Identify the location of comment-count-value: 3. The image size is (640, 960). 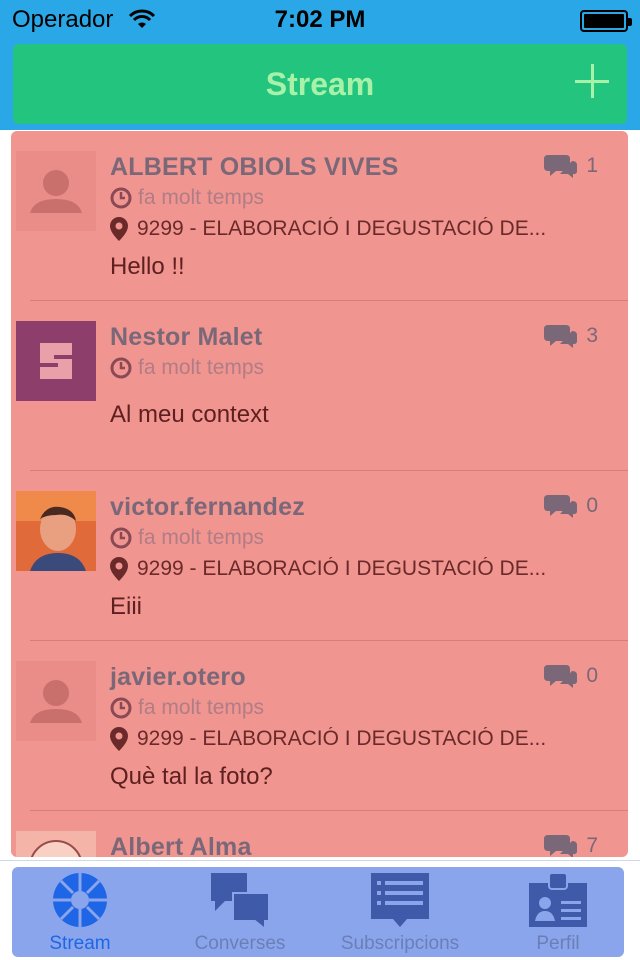
(592, 335).